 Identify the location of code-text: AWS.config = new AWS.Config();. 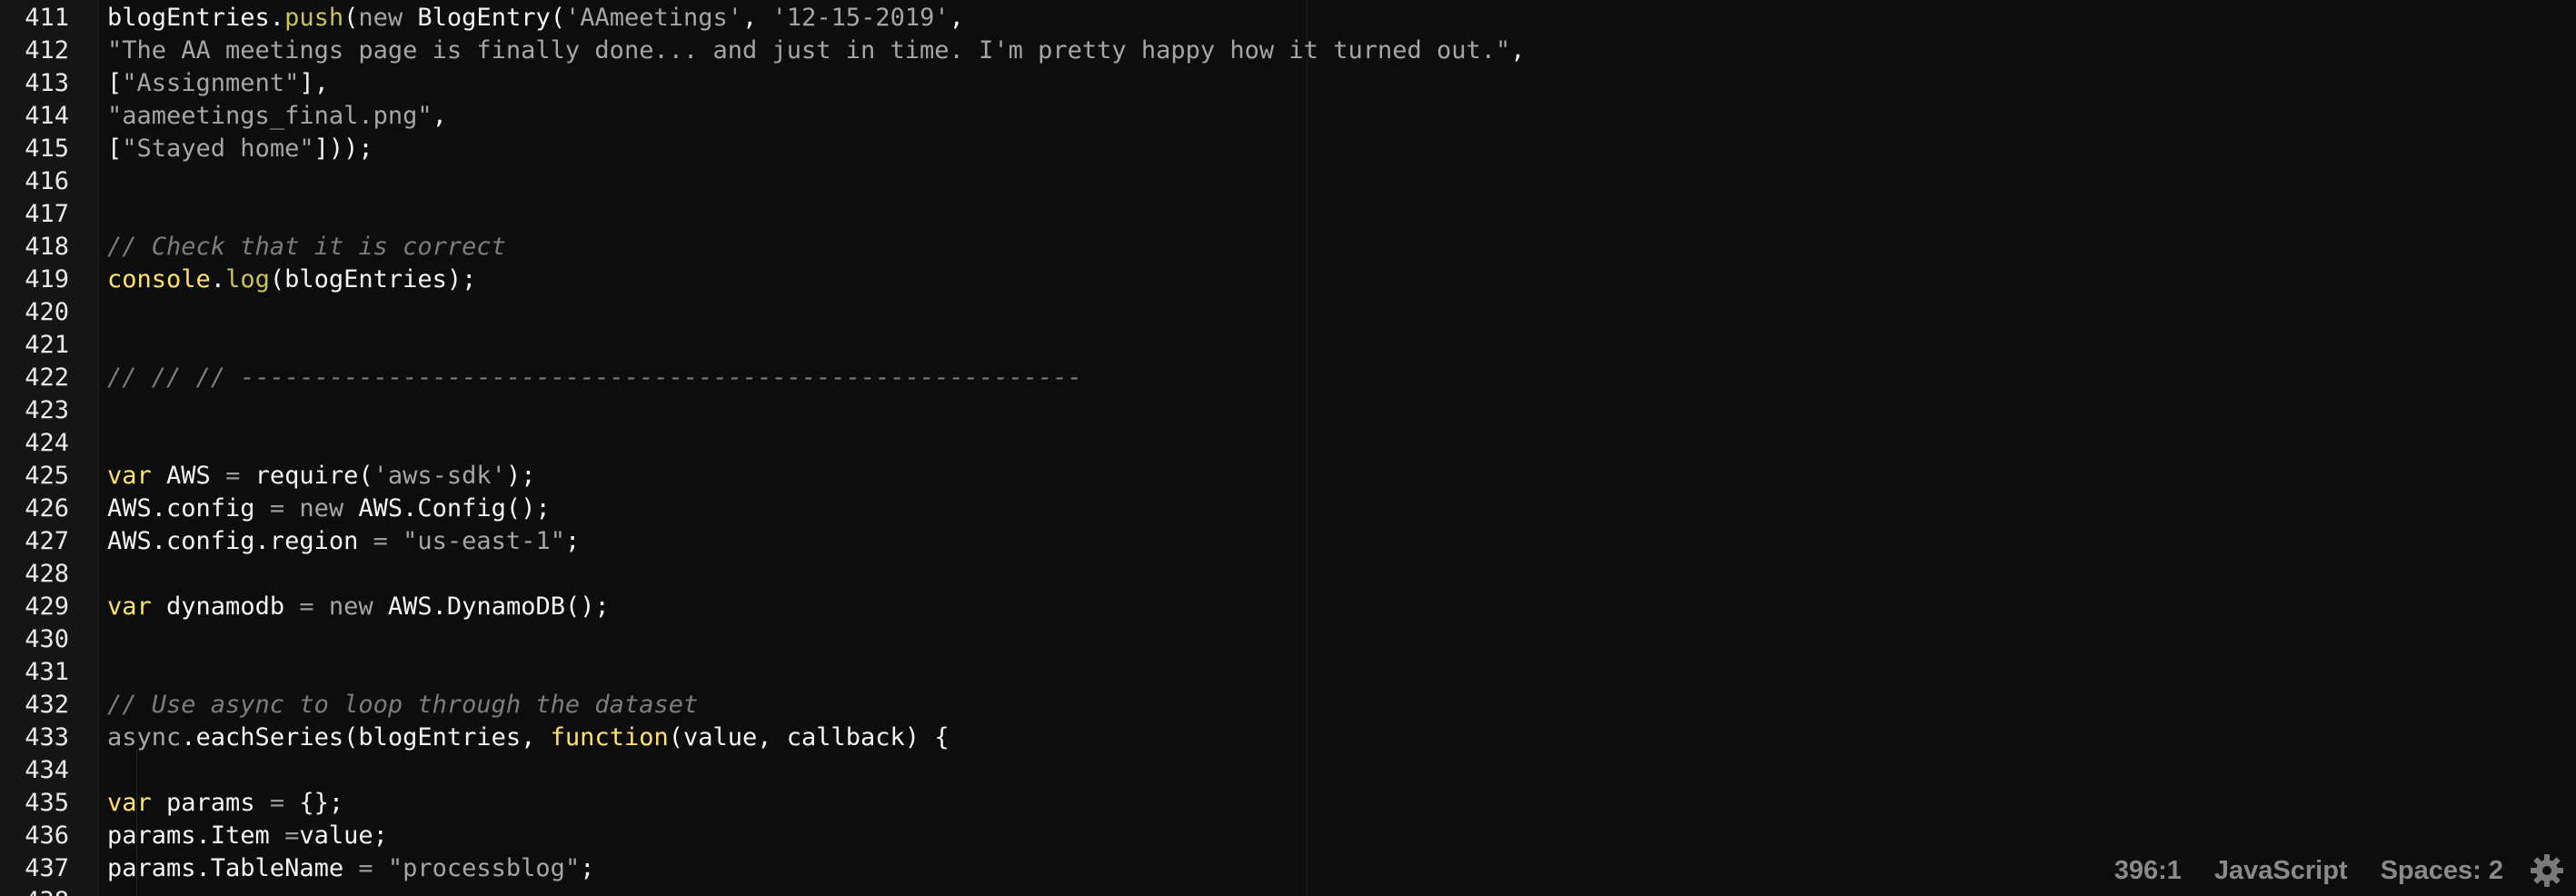
(329, 509).